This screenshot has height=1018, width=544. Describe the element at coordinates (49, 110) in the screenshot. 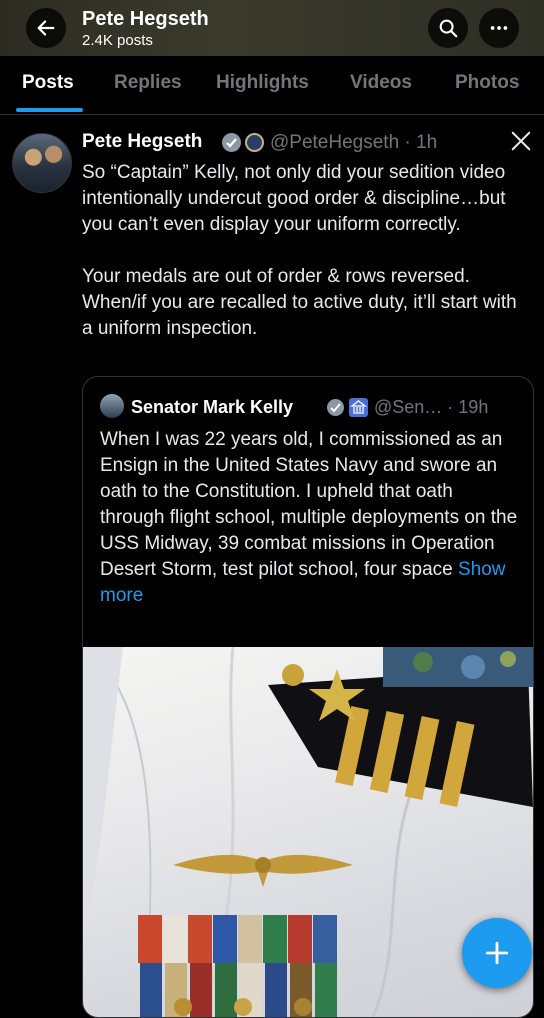

I see `active-tab-indicator` at that location.